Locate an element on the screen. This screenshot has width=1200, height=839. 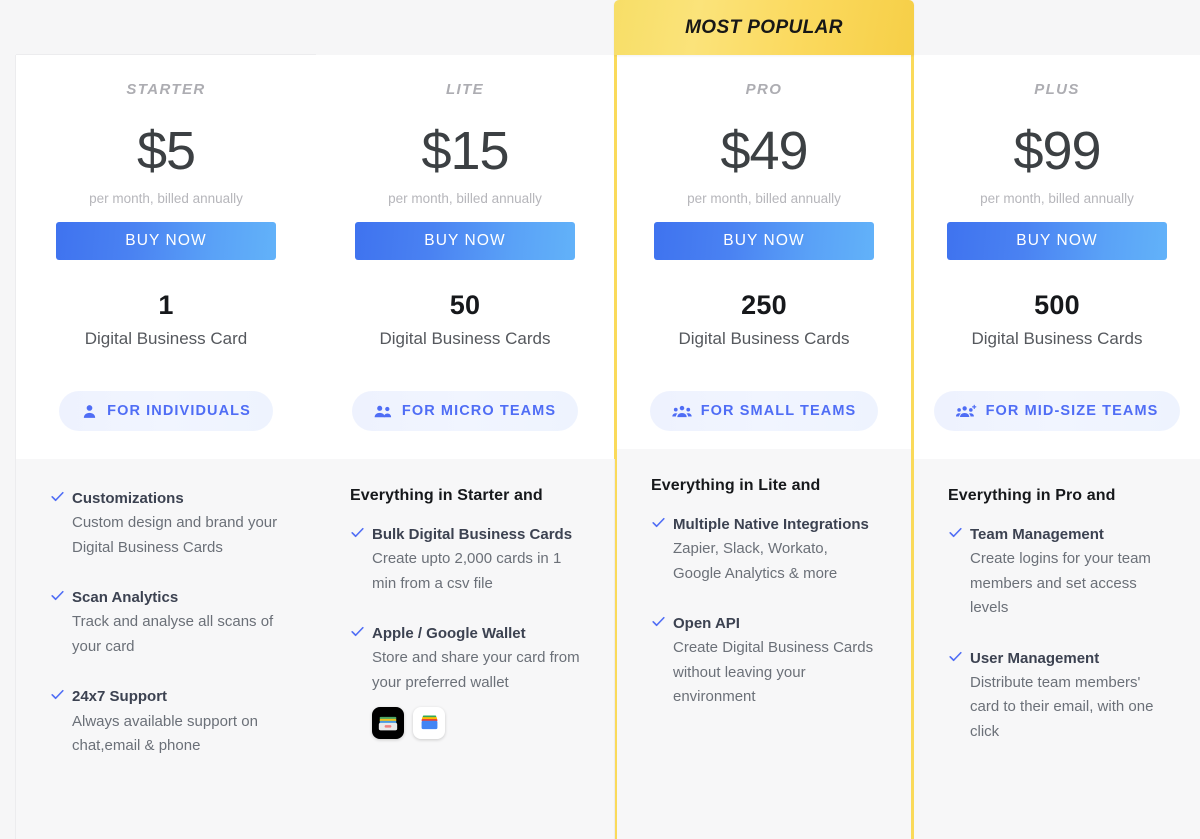
audience-badge-lite: FOR MICRO TEAMS is located at coordinates (465, 411).